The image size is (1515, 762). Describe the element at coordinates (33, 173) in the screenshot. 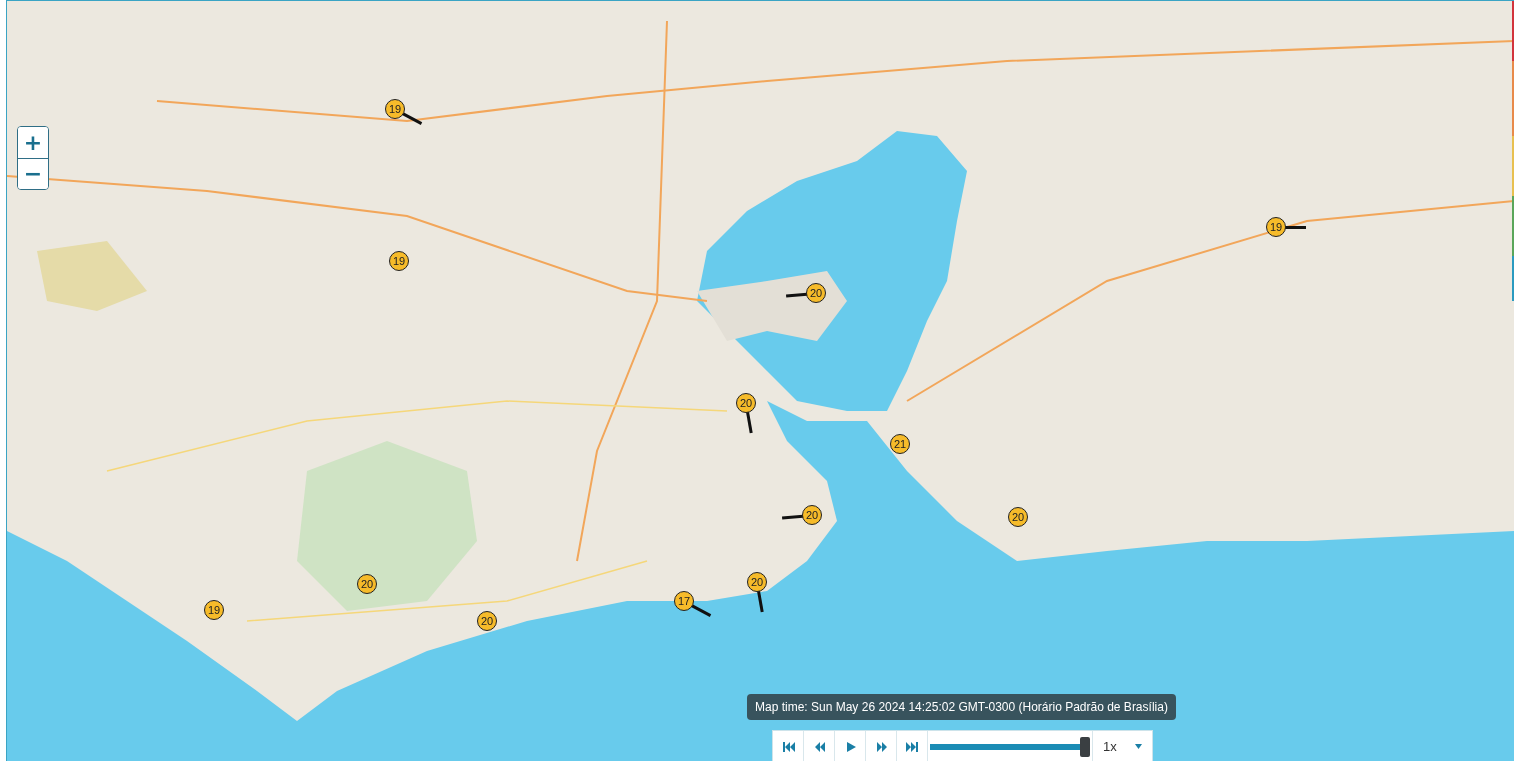

I see `zoom-out-button: −` at that location.